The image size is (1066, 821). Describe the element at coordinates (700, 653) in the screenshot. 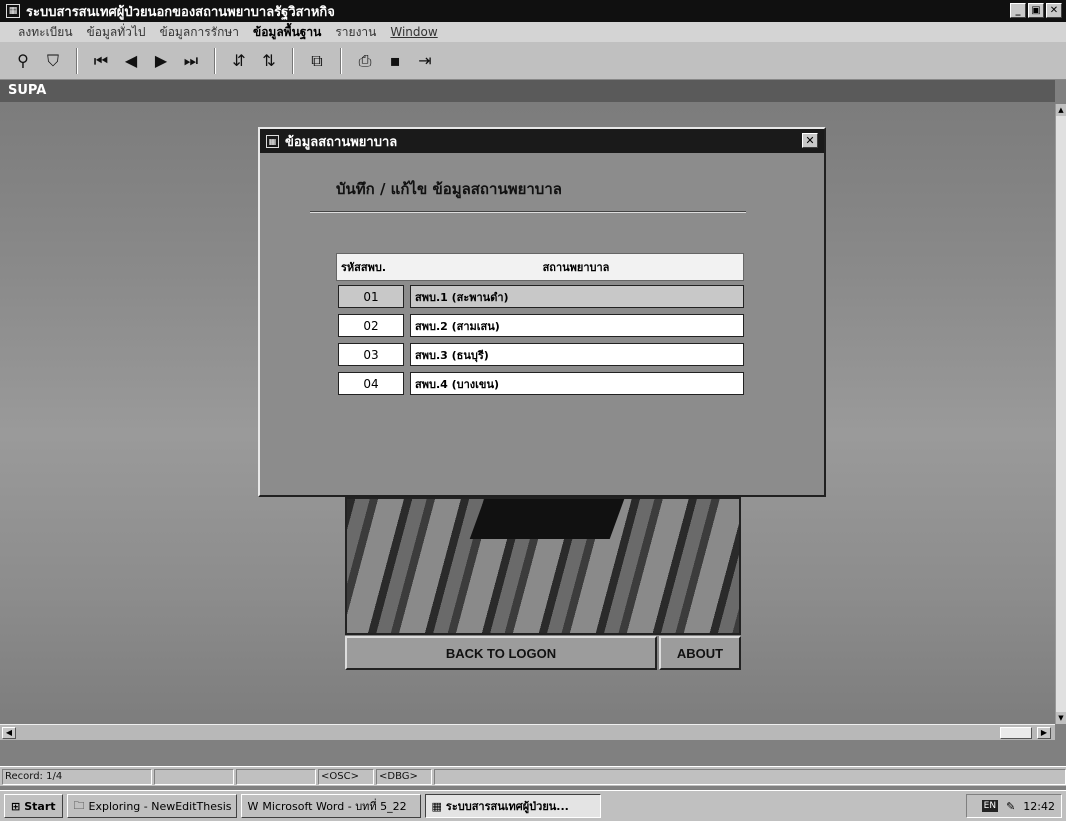

I see `about-button: ABOUT` at that location.